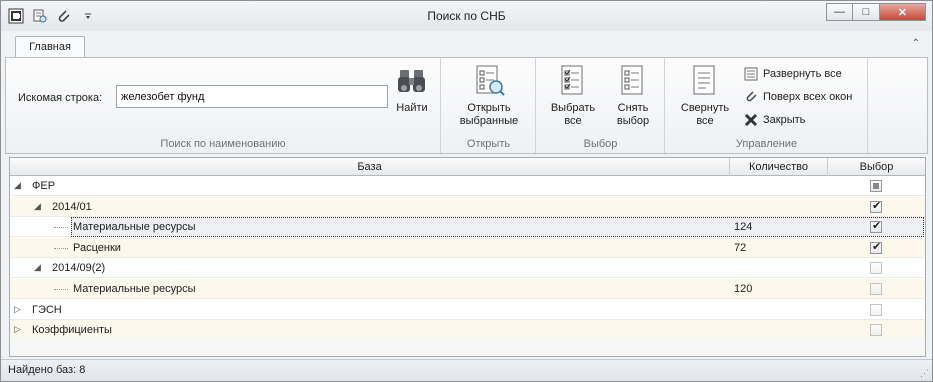  Describe the element at coordinates (79, 268) in the screenshot. I see `cell-base-name: 2014/09(2)` at that location.